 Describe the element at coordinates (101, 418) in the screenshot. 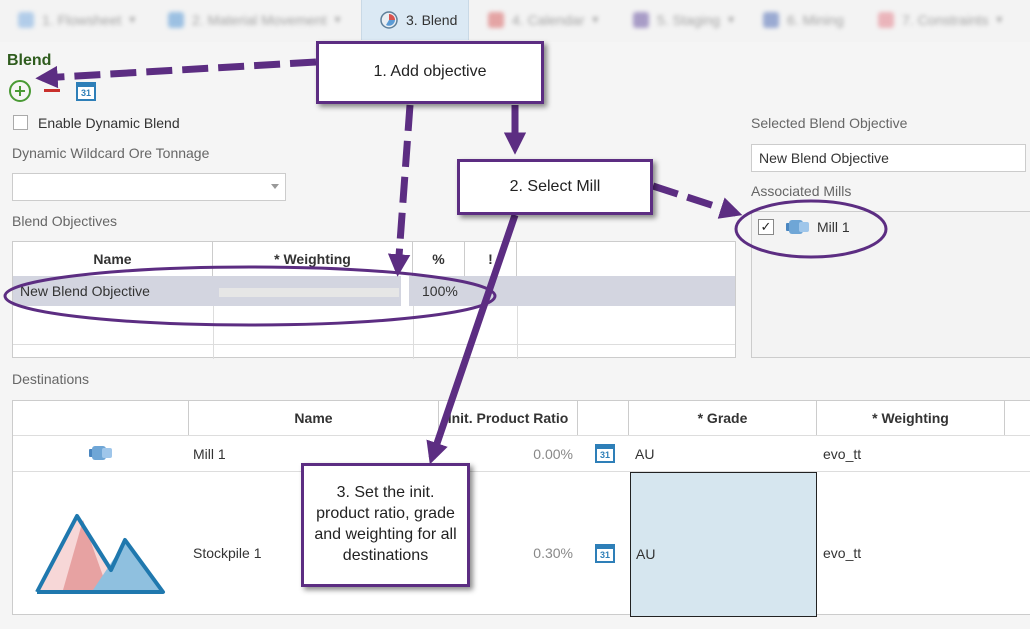

I see `column-header-icon` at that location.